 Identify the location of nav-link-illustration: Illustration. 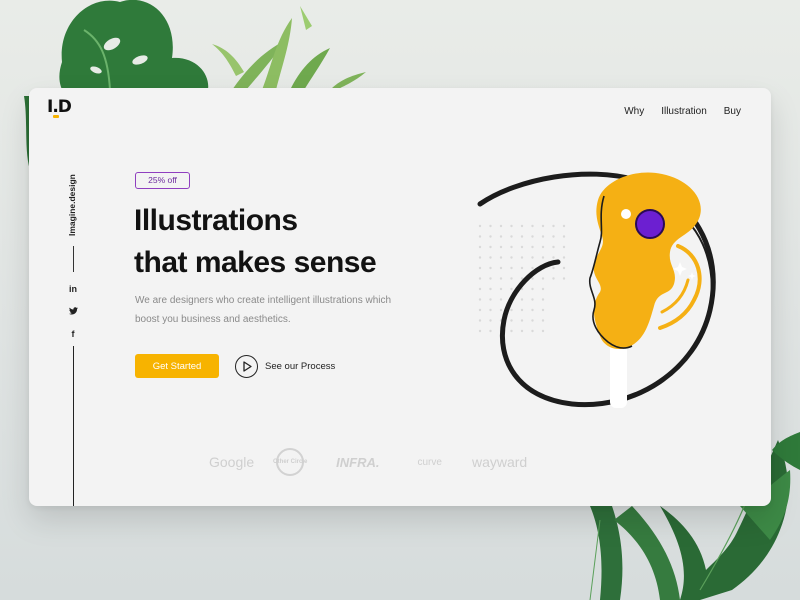
(684, 111).